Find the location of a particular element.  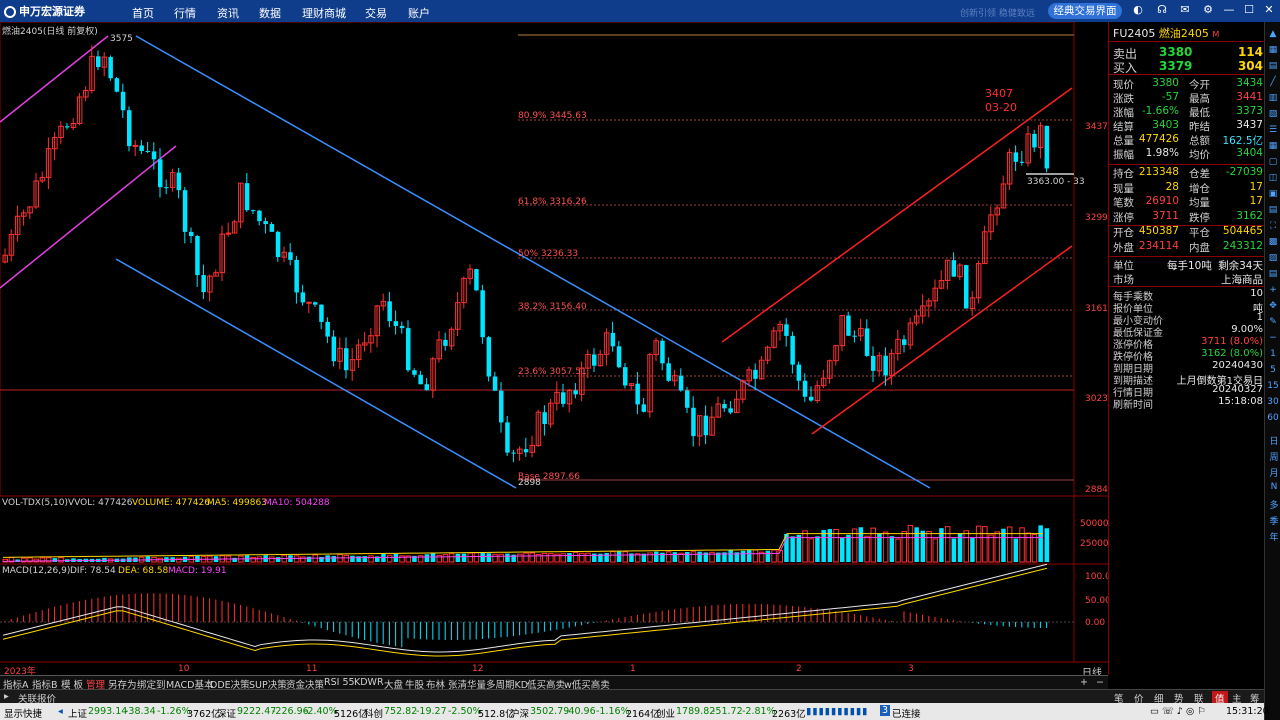

annotation-price: 3407 is located at coordinates (999, 93).